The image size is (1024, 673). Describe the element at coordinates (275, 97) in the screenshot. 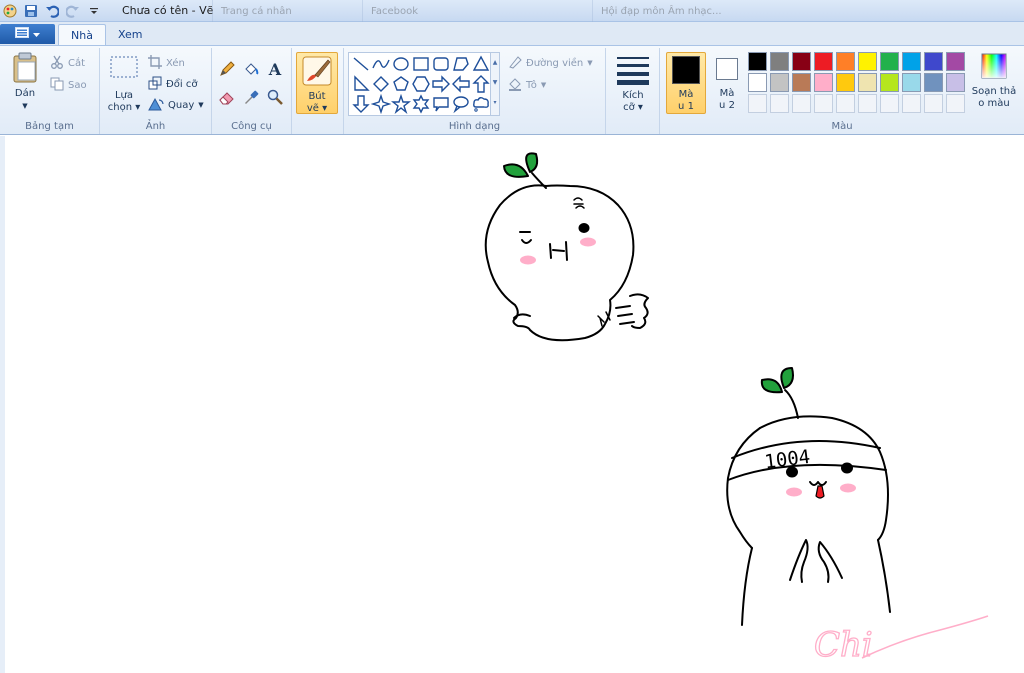

I see `magnifier-button` at that location.